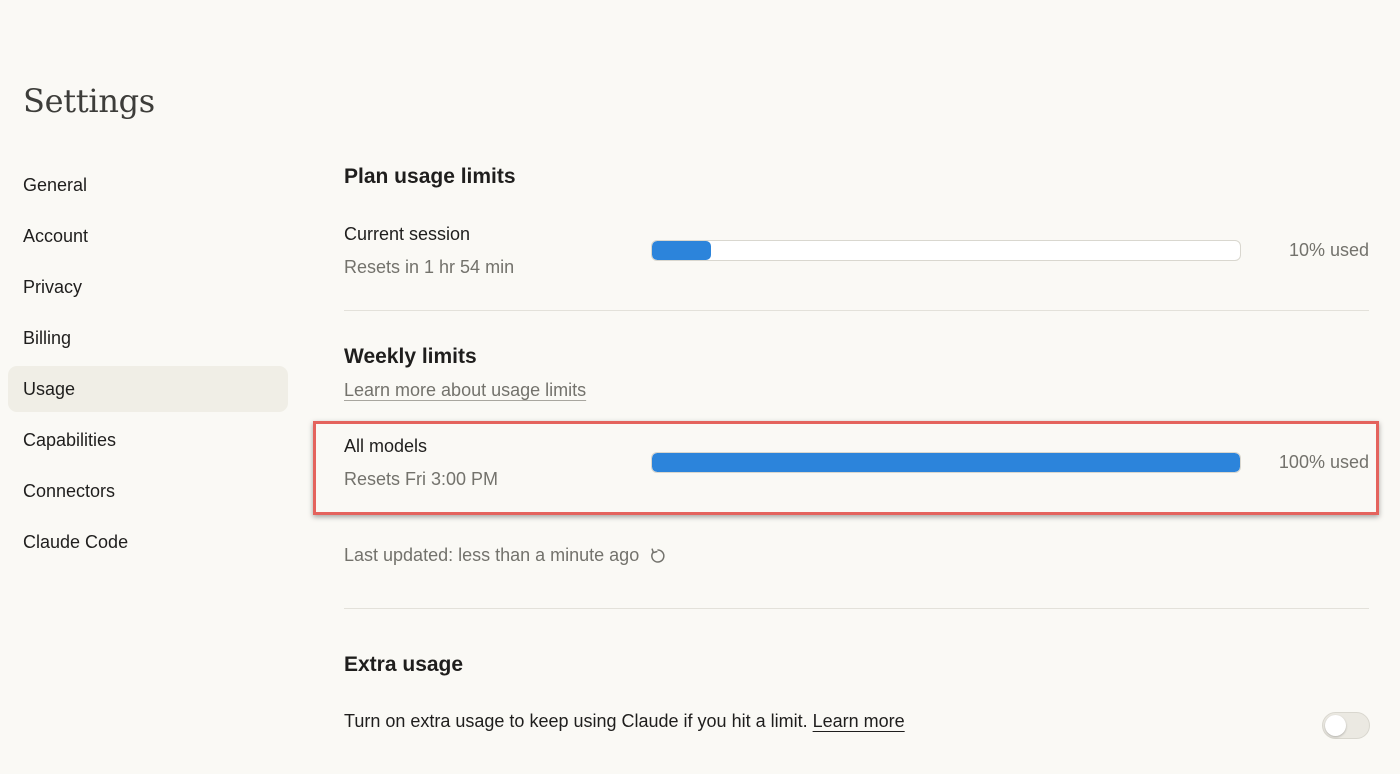 The width and height of the screenshot is (1400, 774). Describe the element at coordinates (421, 479) in the screenshot. I see `all-models-reset: Resets Fri 3:00 PM` at that location.